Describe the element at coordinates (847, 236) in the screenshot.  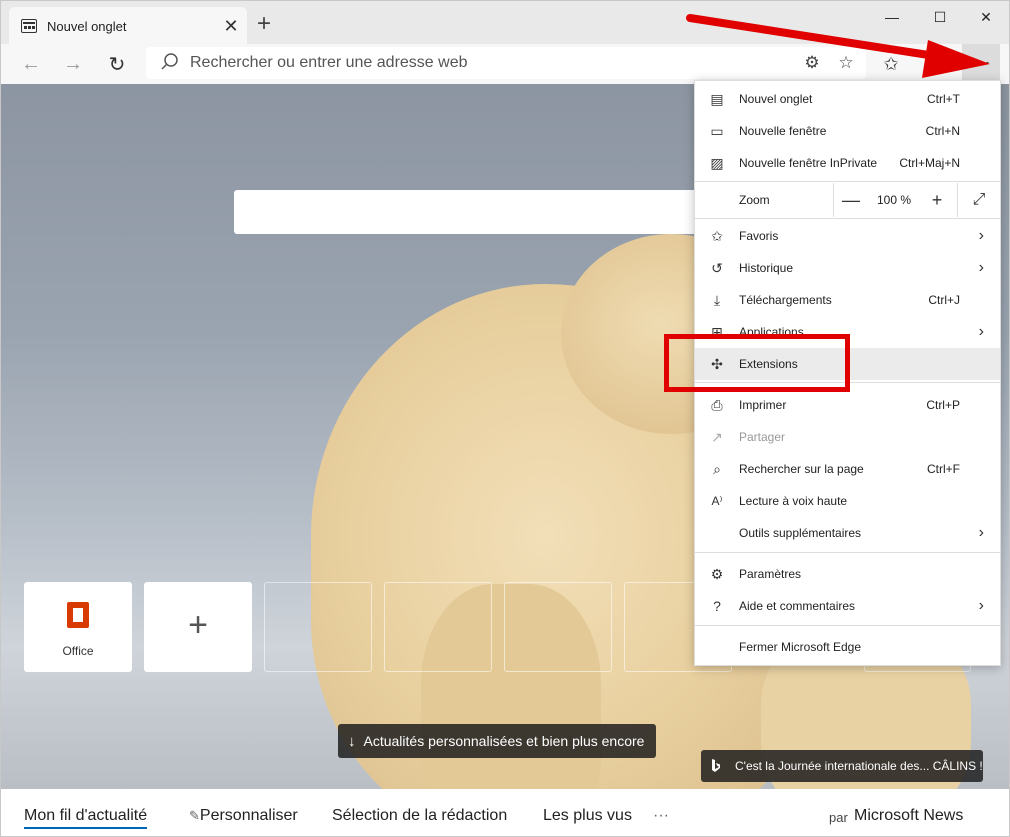
I see `menu-item-favorites: ✩ Favoris ›` at that location.